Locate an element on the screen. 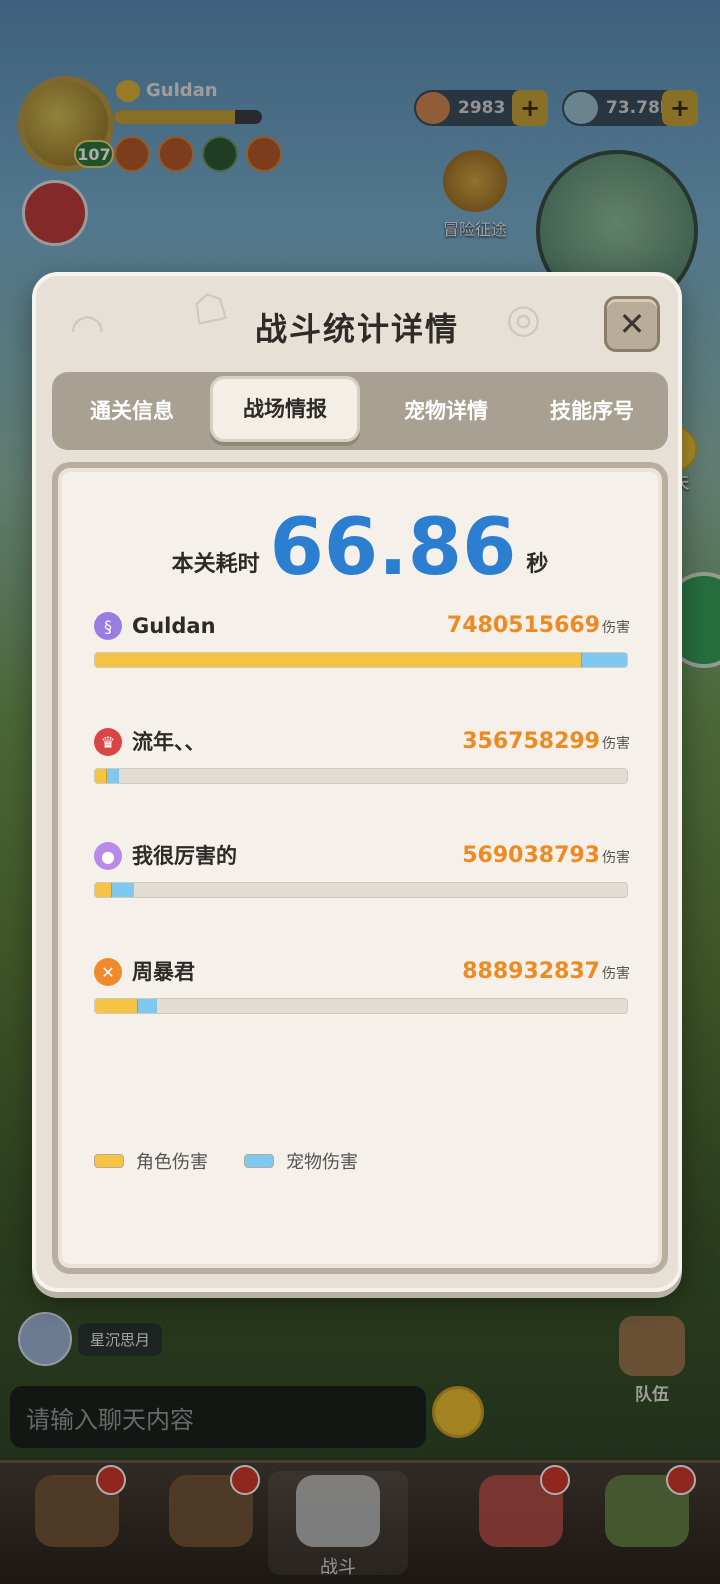 The image size is (720, 1584). time-label: 本关耗时 is located at coordinates (215, 564).